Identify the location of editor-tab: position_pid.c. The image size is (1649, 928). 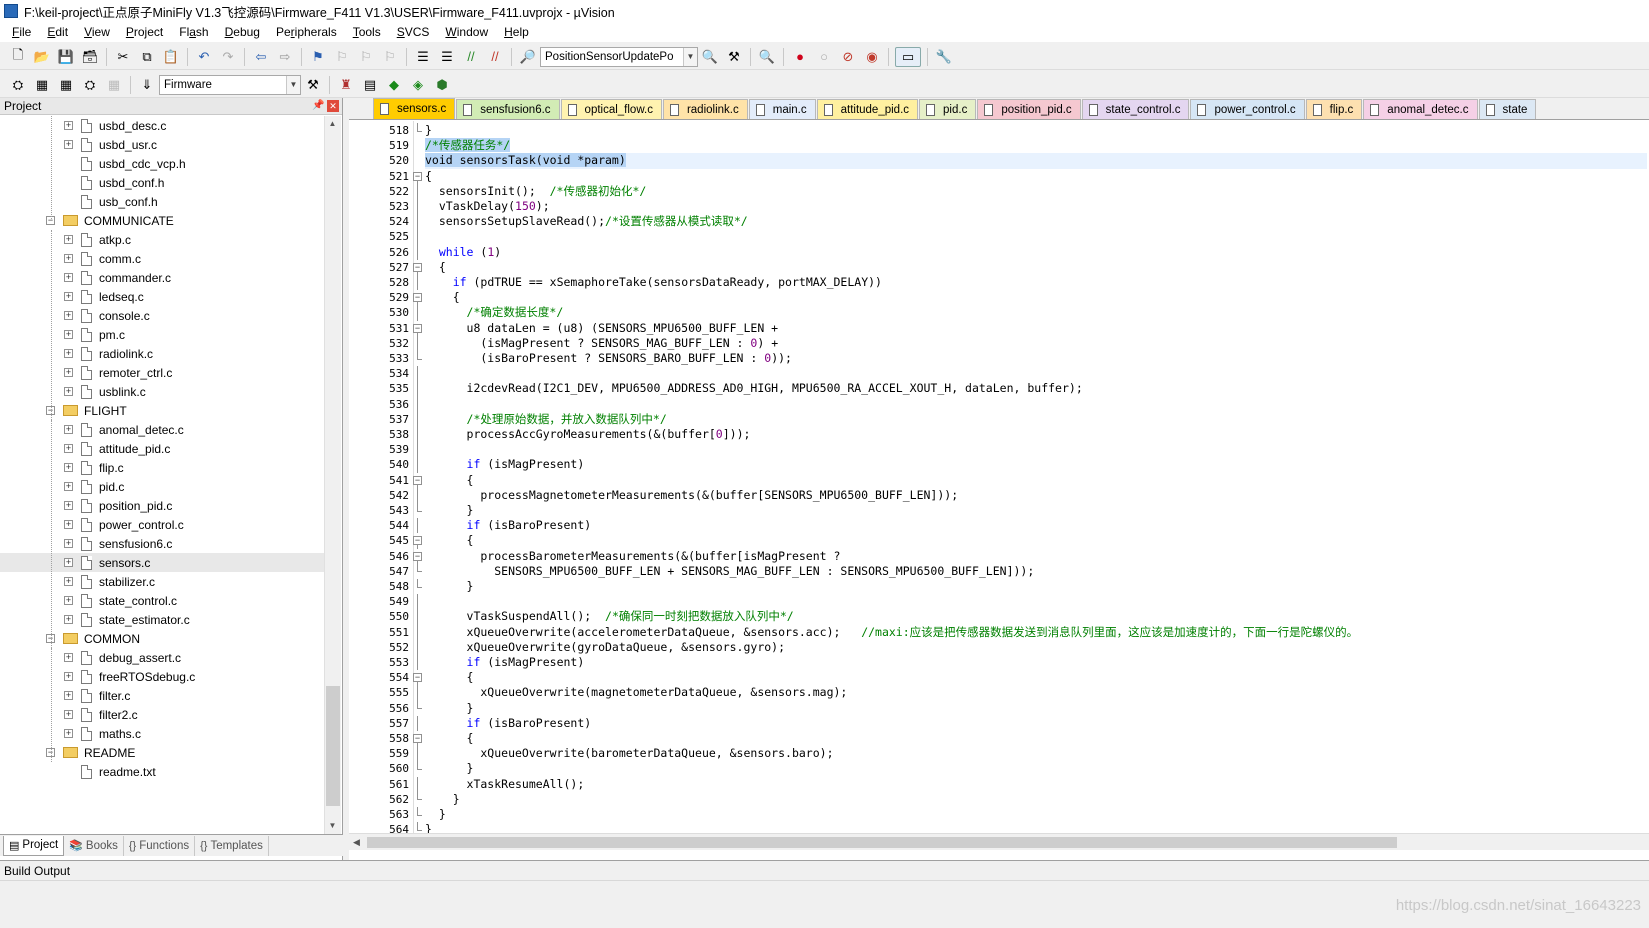
(1029, 109).